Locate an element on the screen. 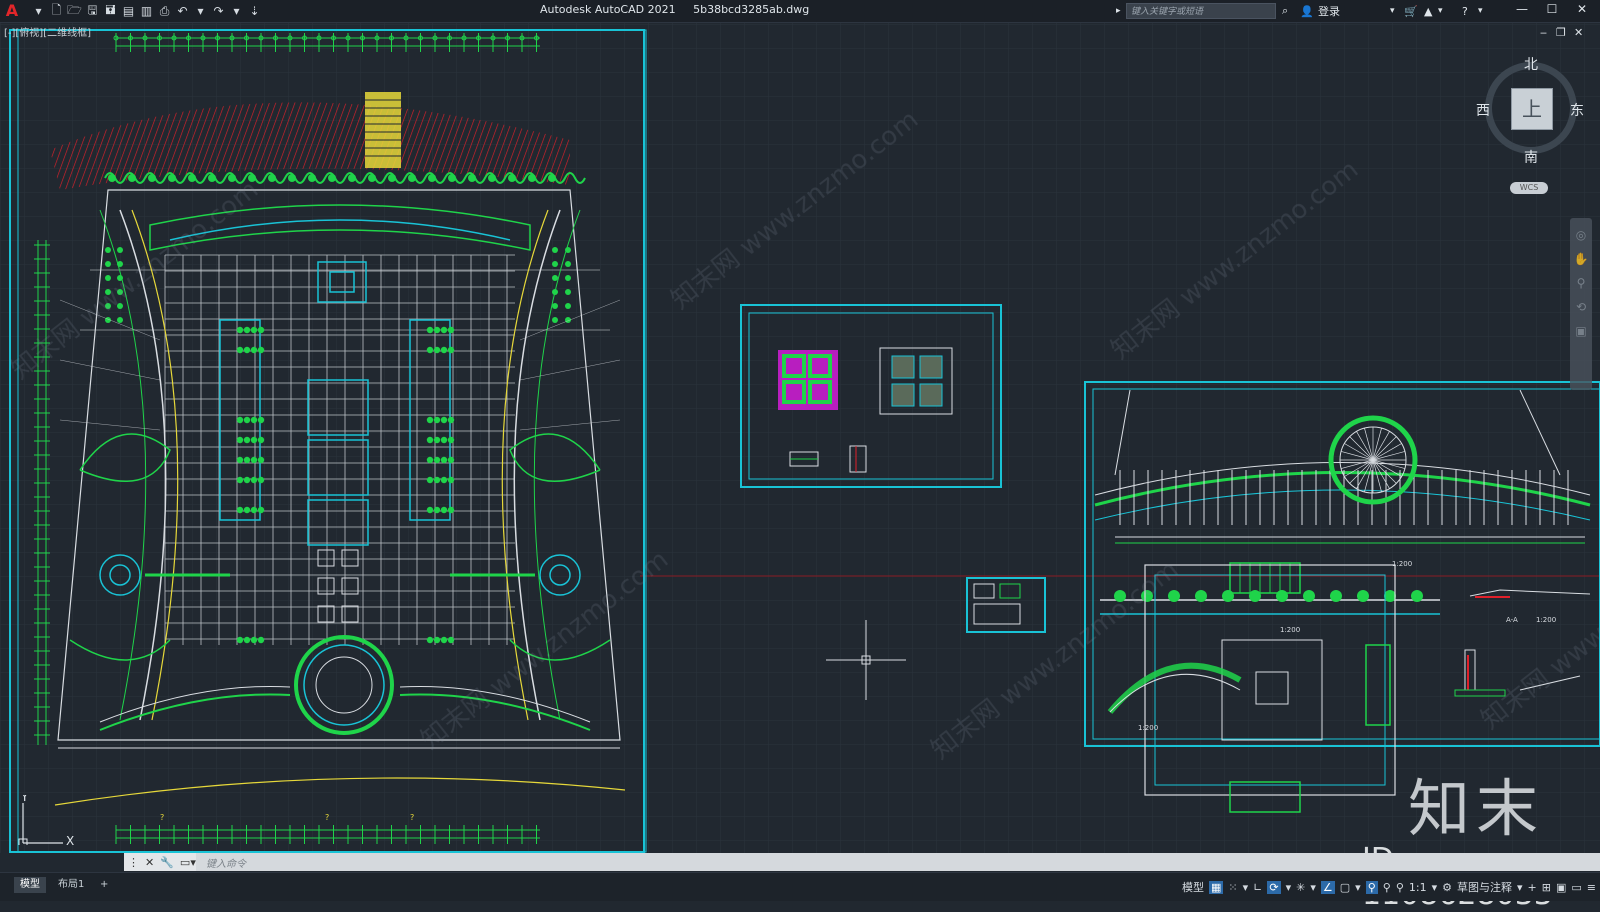  units-icon: ⊞ is located at coordinates (1546, 887).